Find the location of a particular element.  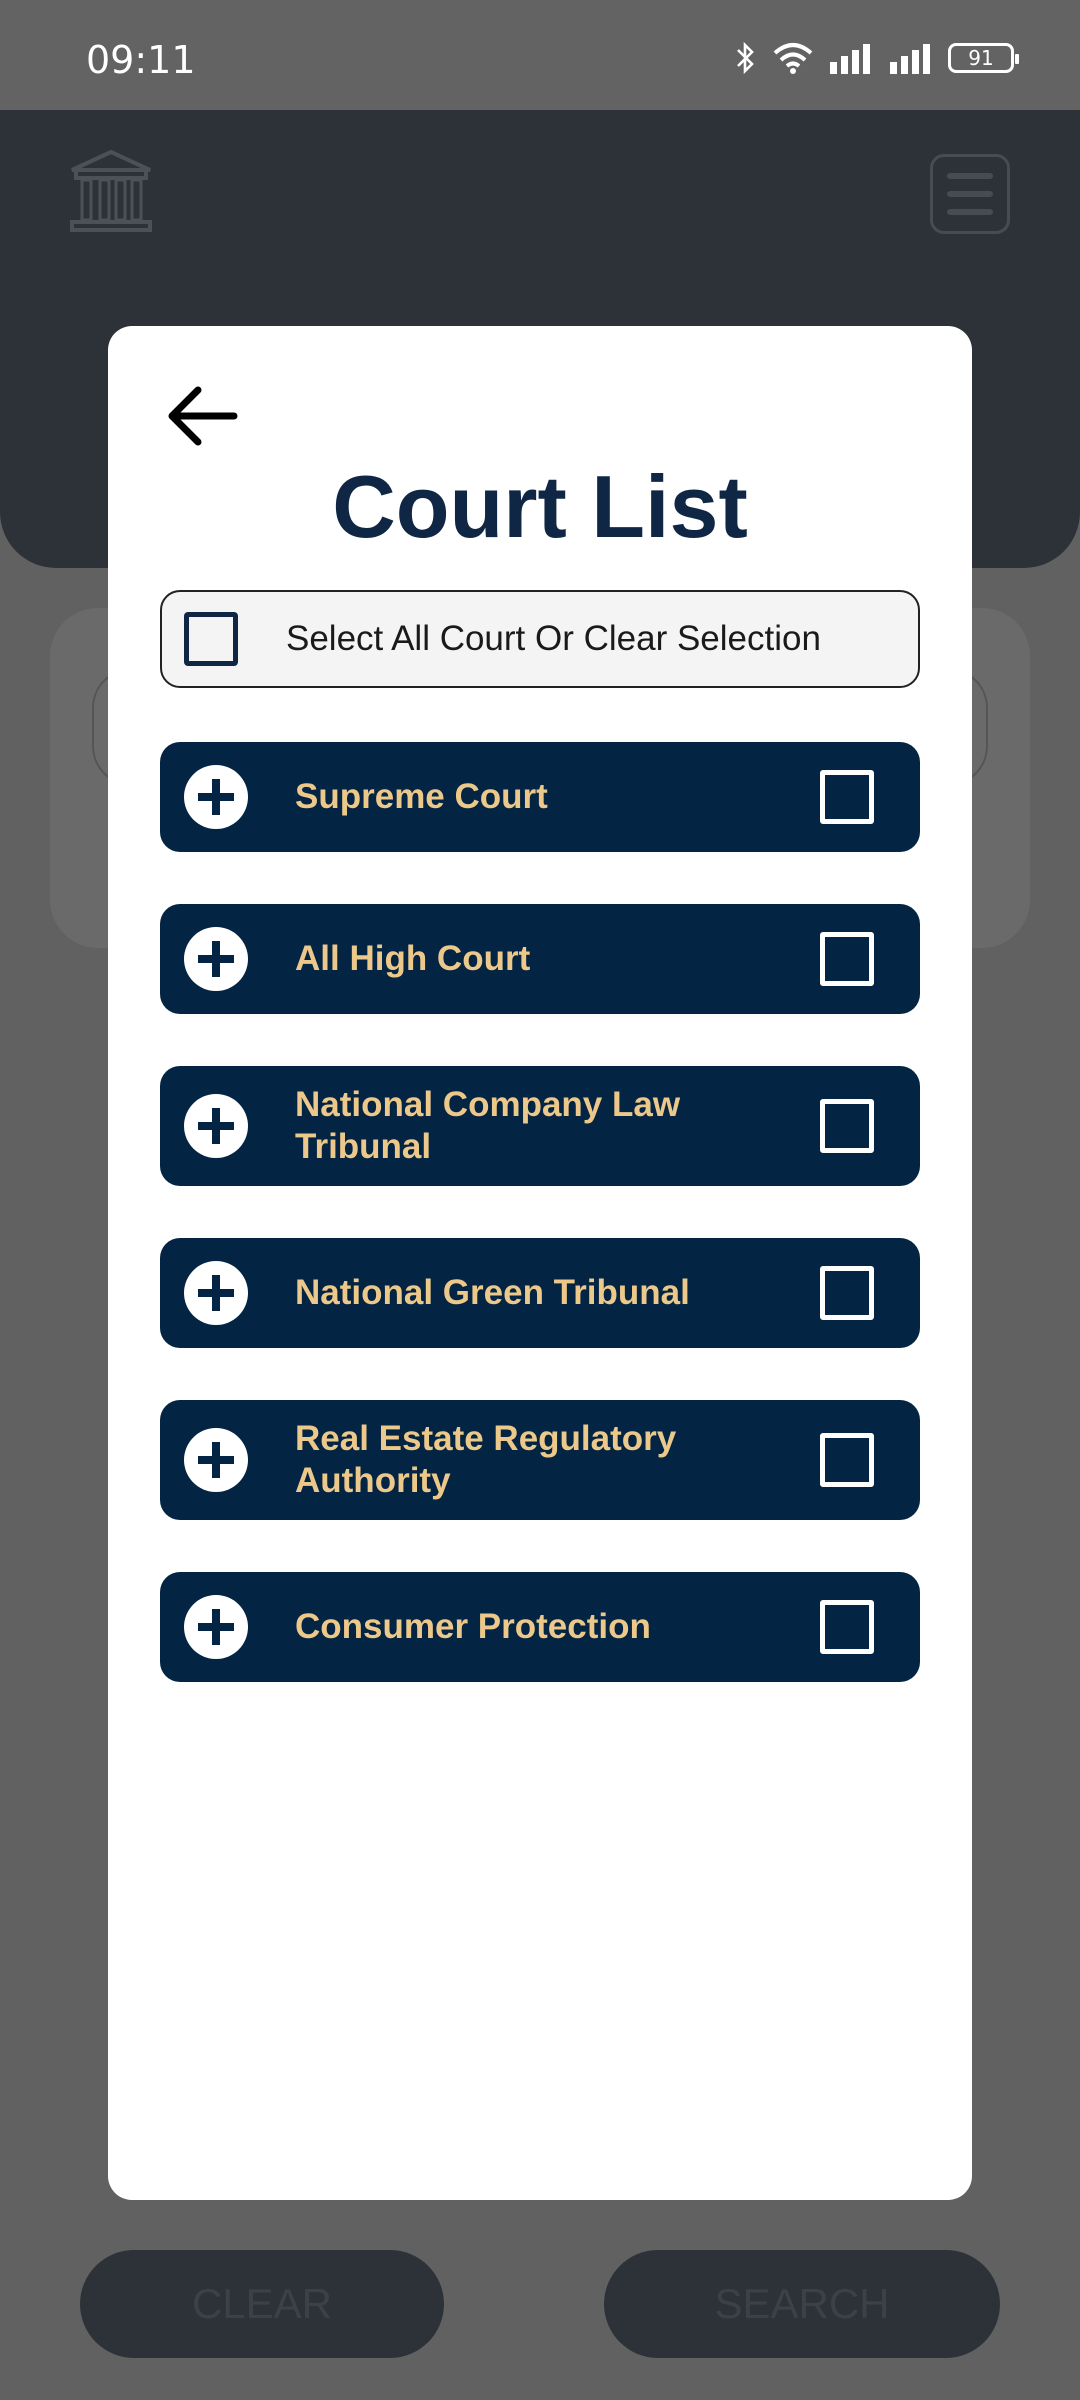

court-item-all-high-court: All High Court is located at coordinates (540, 959).